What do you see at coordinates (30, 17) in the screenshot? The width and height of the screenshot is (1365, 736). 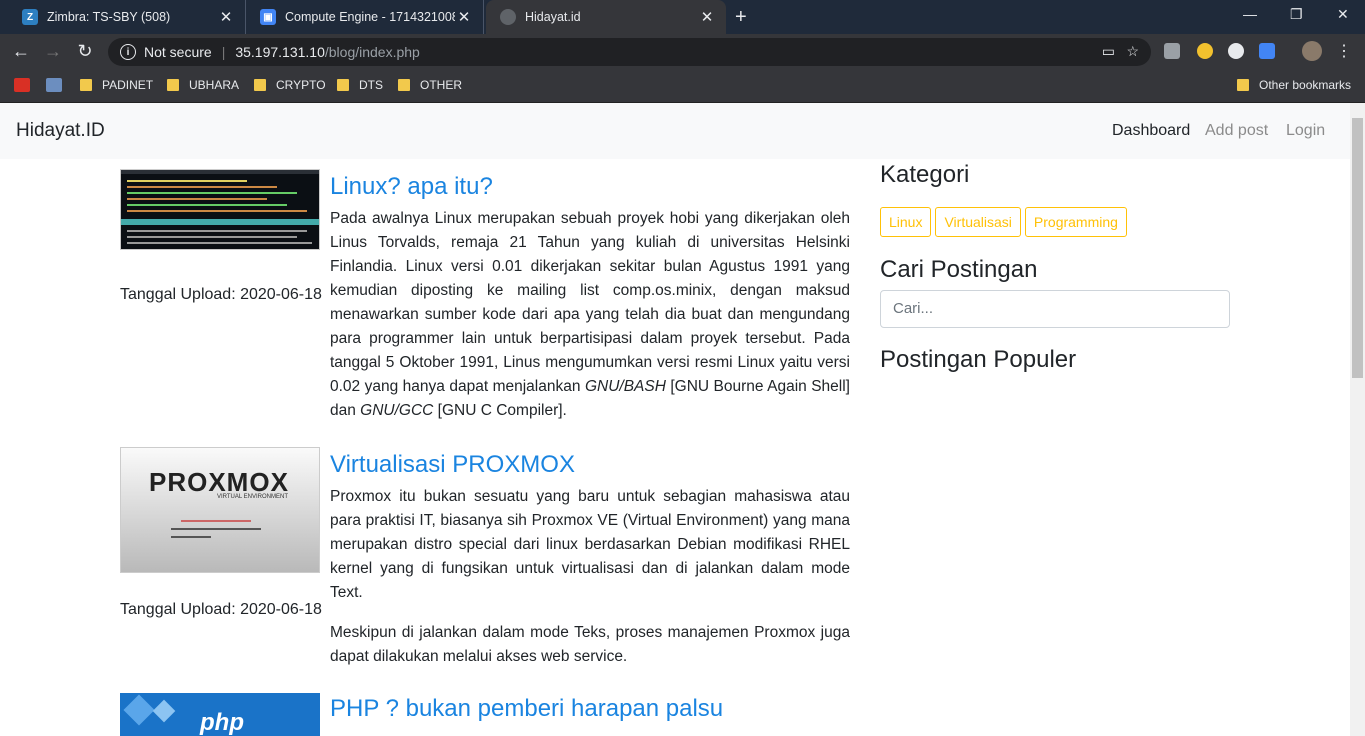 I see `zimbra-icon: Z` at bounding box center [30, 17].